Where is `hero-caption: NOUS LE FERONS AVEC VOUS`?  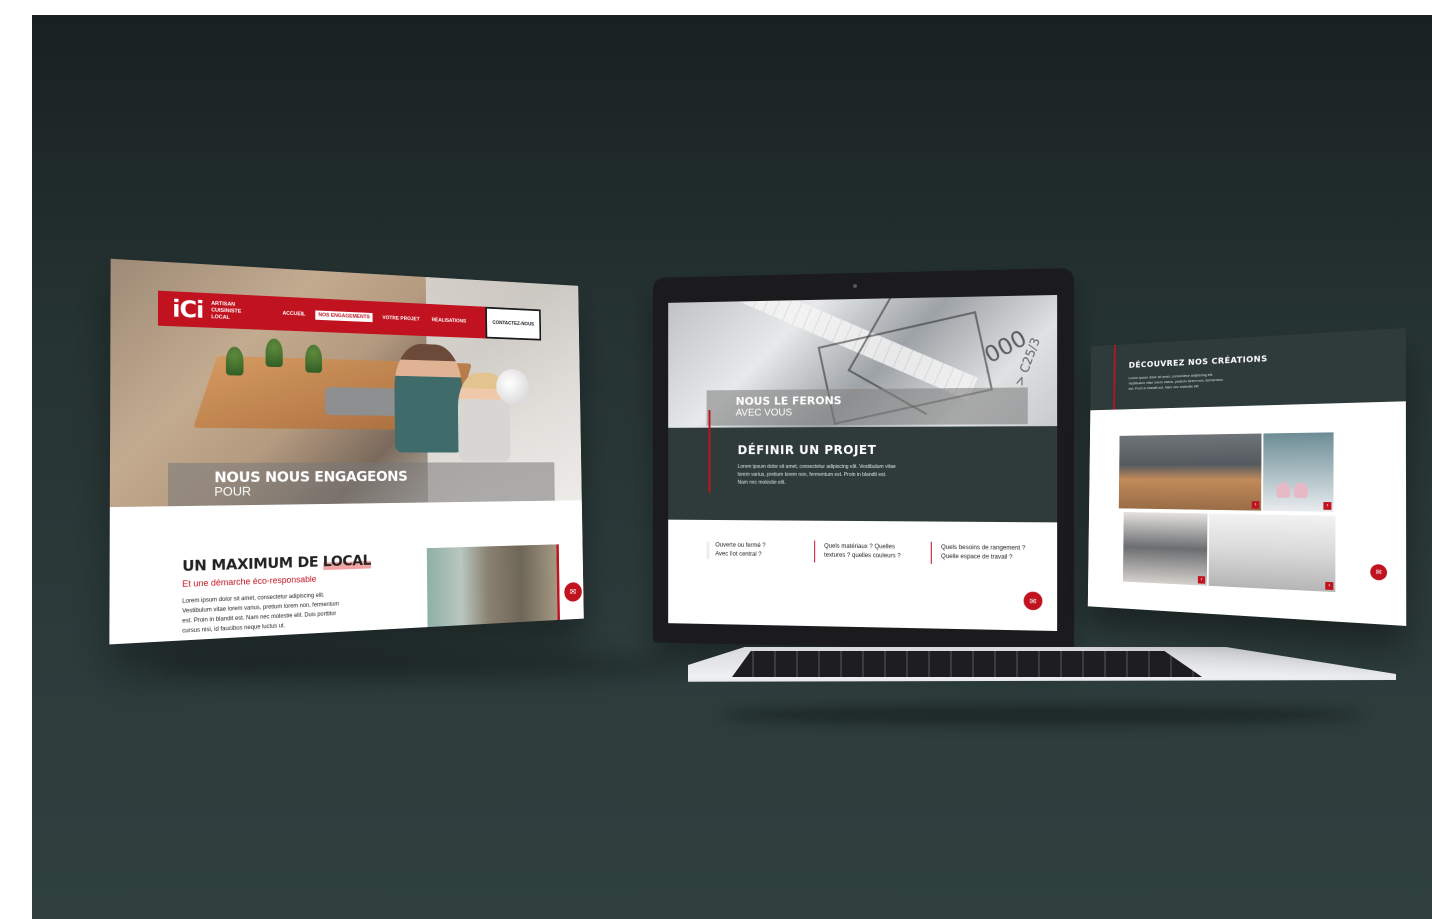 hero-caption: NOUS LE FERONS AVEC VOUS is located at coordinates (867, 406).